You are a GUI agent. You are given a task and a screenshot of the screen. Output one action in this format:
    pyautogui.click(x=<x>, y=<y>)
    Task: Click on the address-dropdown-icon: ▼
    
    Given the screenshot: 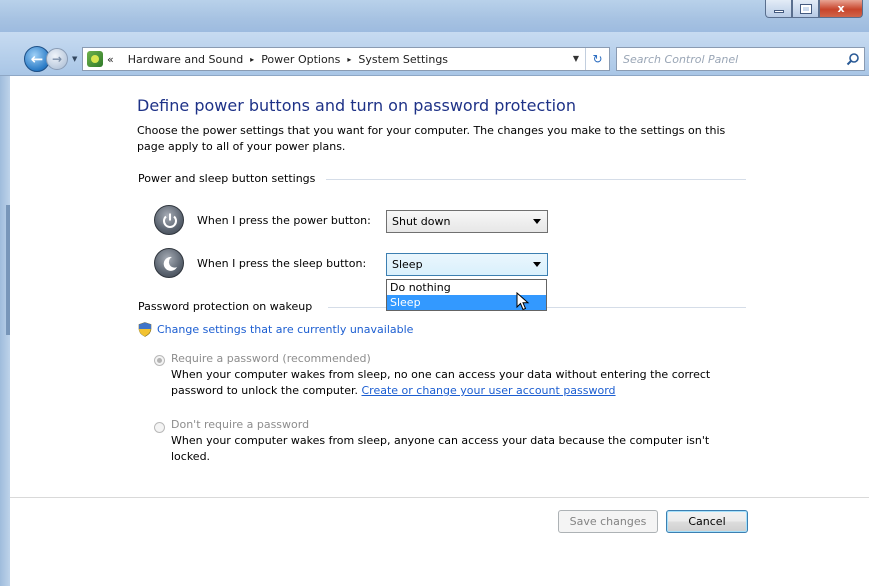 What is the action you would take?
    pyautogui.click(x=576, y=58)
    